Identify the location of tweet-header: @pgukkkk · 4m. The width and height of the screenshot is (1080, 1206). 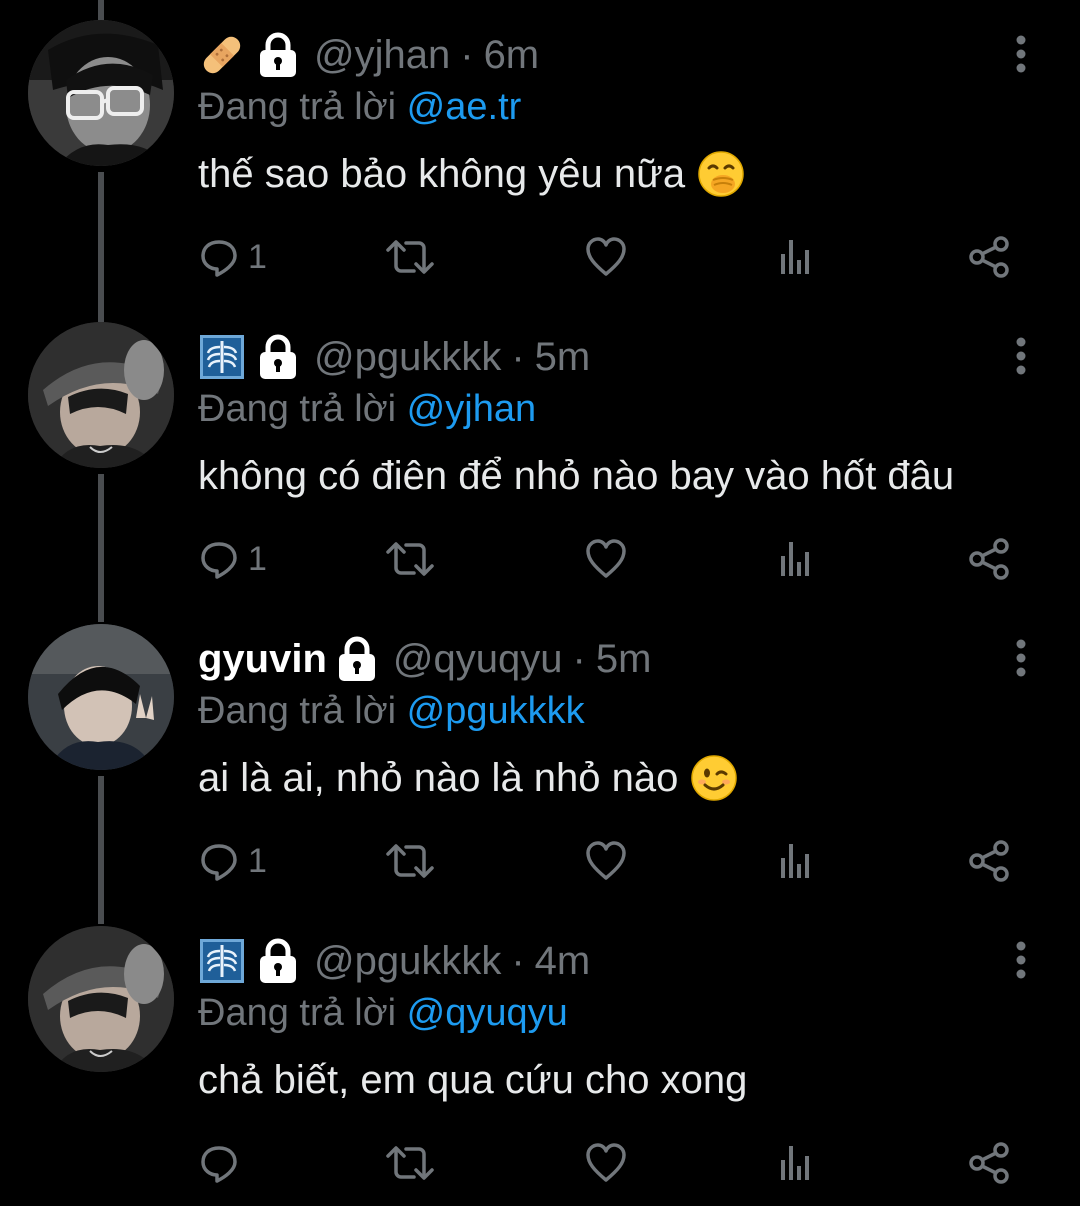
(394, 961).